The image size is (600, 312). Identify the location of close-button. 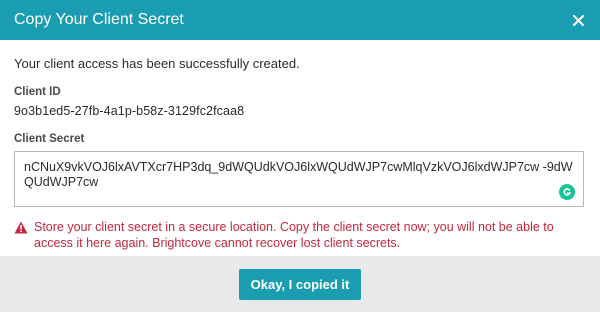
(578, 20).